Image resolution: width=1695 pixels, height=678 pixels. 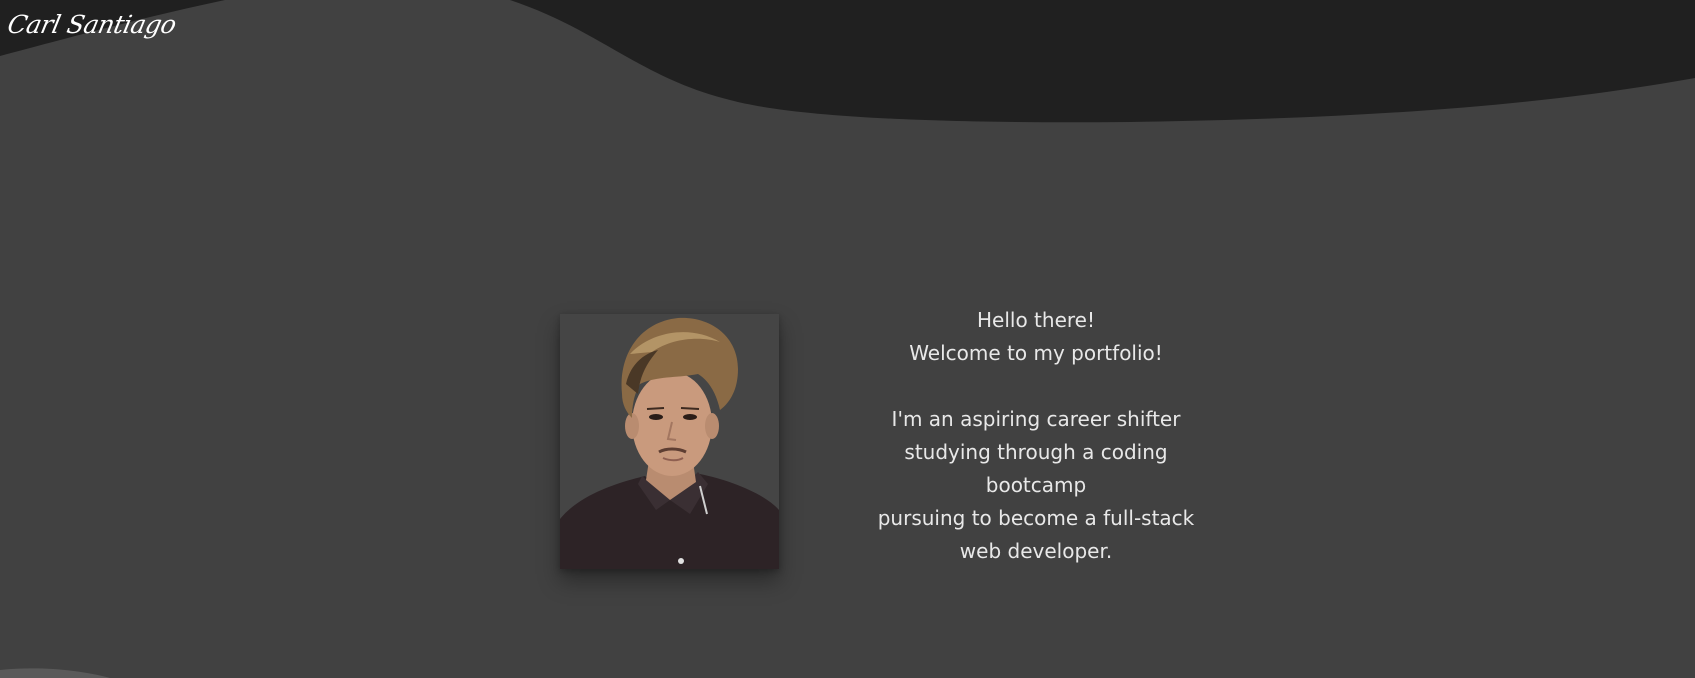 What do you see at coordinates (92, 24) in the screenshot?
I see `site-logo: Carl Santiago` at bounding box center [92, 24].